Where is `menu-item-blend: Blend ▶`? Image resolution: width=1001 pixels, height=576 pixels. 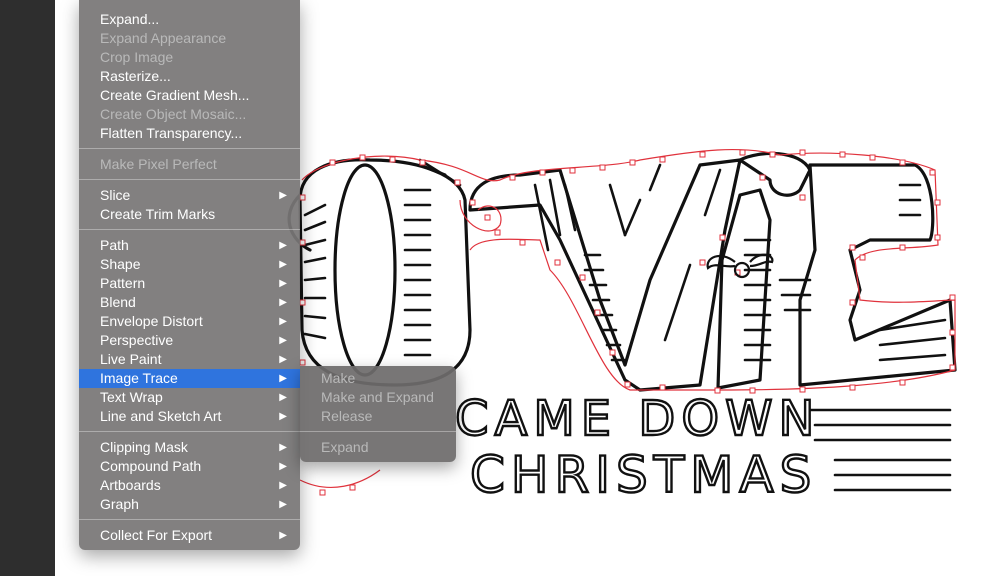
menu-item-blend: Blend ▶ is located at coordinates (189, 302).